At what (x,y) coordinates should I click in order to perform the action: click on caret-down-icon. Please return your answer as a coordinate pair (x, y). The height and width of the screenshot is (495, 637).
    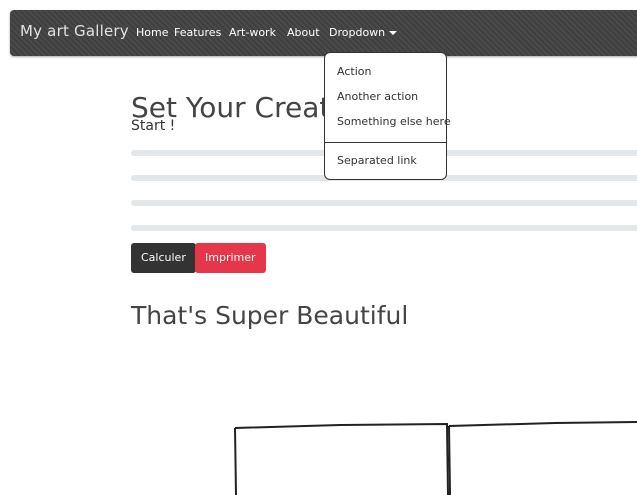
    Looking at the image, I should click on (393, 33).